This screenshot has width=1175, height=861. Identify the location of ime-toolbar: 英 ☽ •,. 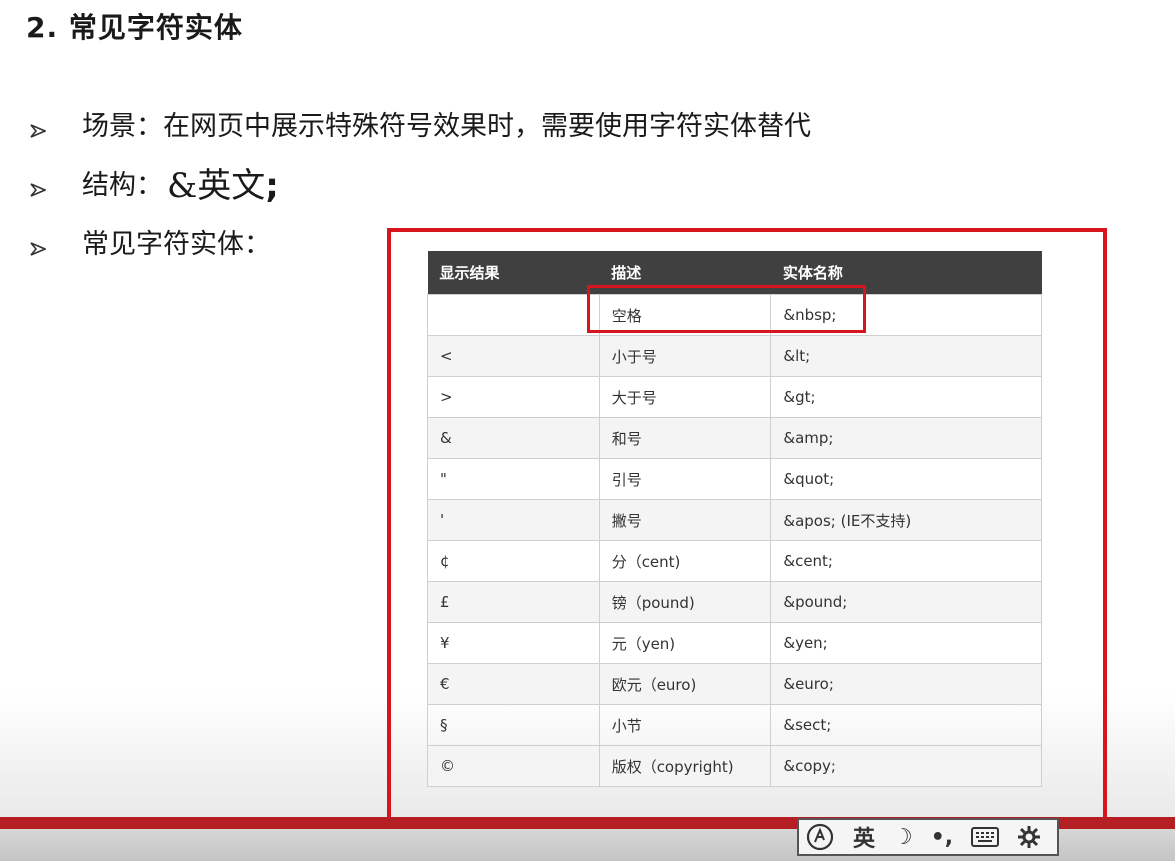
(928, 837).